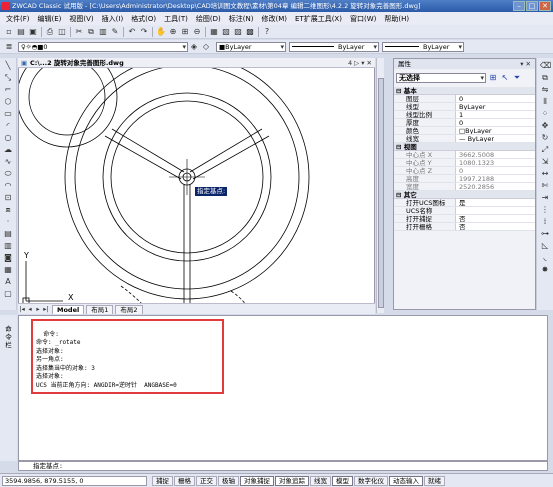 Image resolution: width=553 pixels, height=487 pixels. What do you see at coordinates (464, 219) in the screenshot?
I see `property-row: 打开捕捉否` at bounding box center [464, 219].